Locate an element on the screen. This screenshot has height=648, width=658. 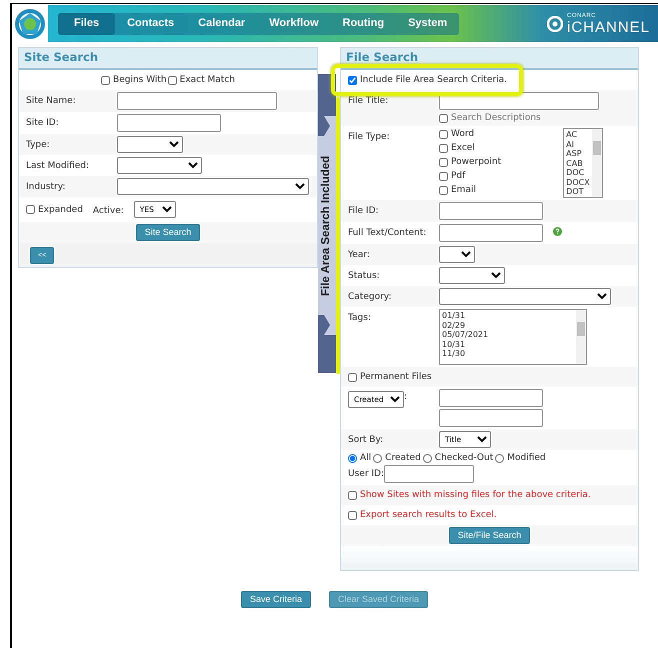
list-item: DOC is located at coordinates (578, 173).